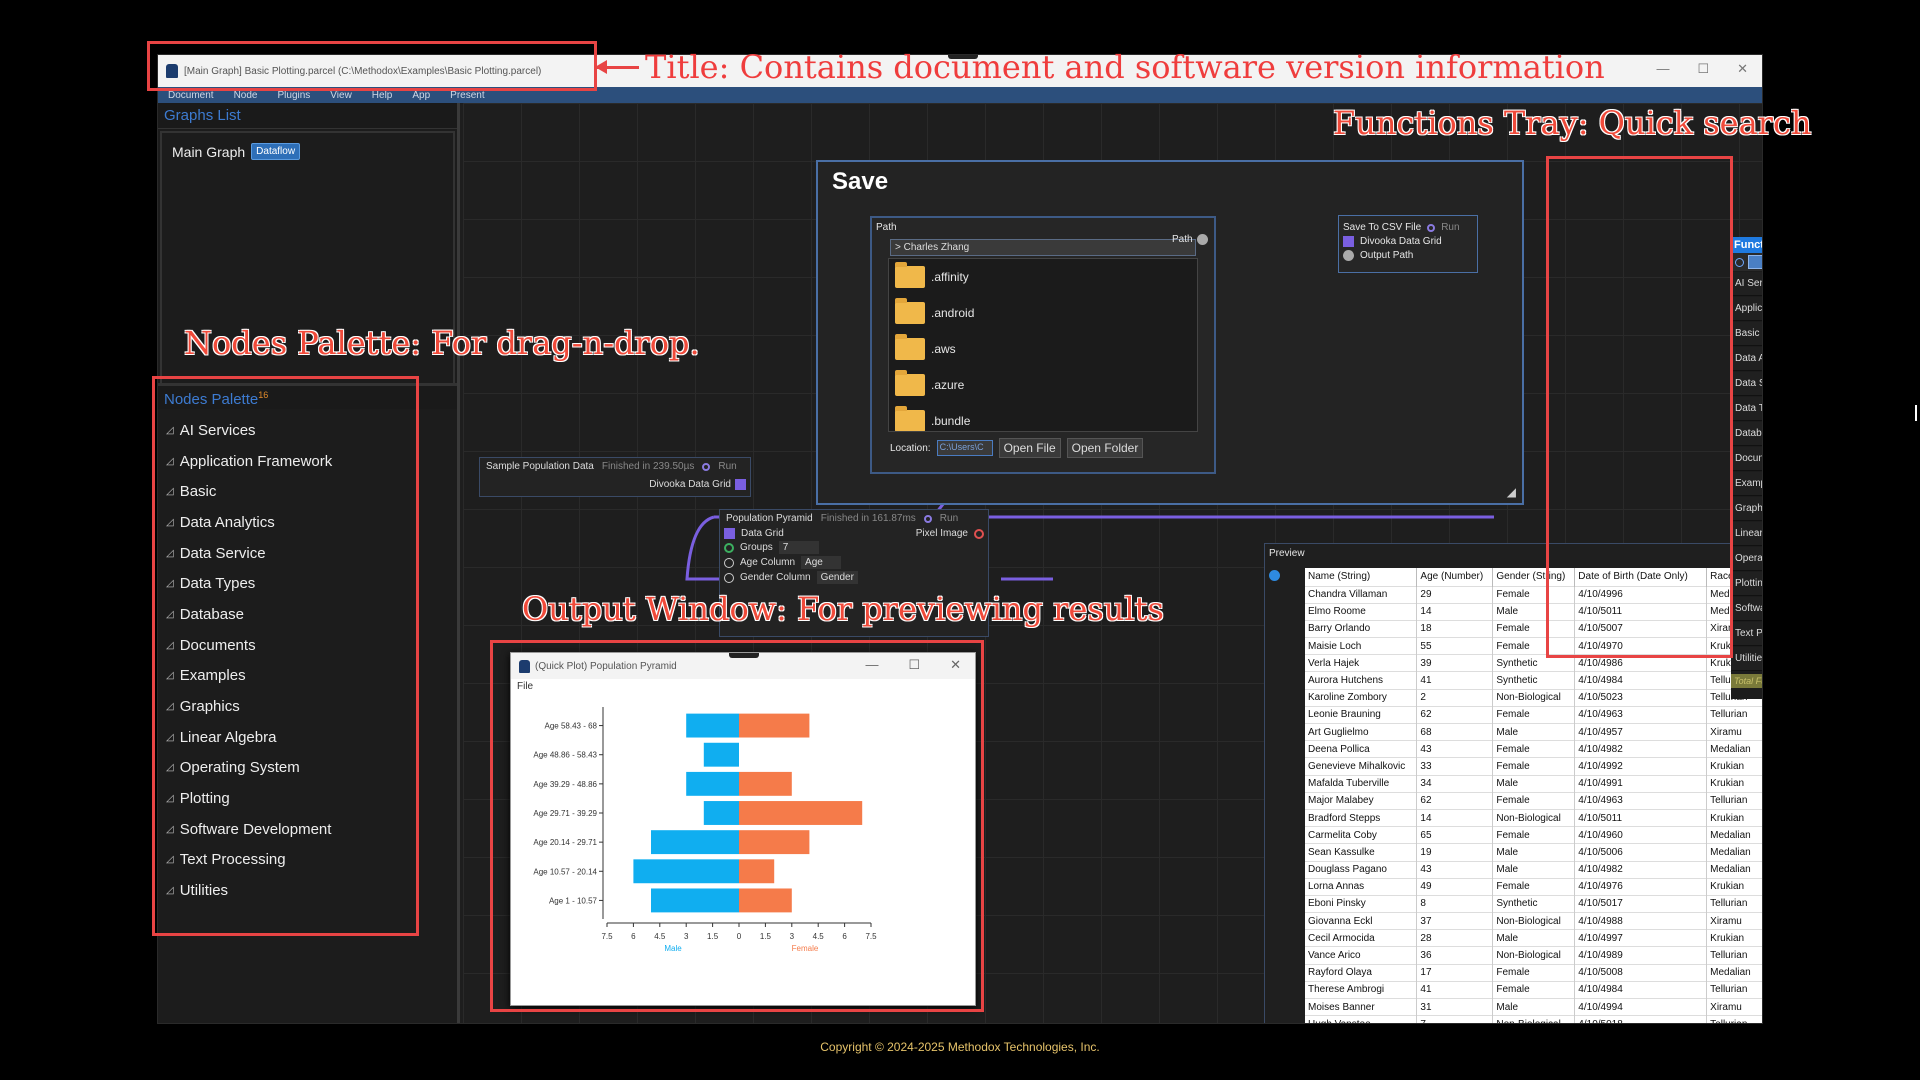 This screenshot has width=1920, height=1080. Describe the element at coordinates (1746, 484) in the screenshot. I see `function-category: Examples` at that location.